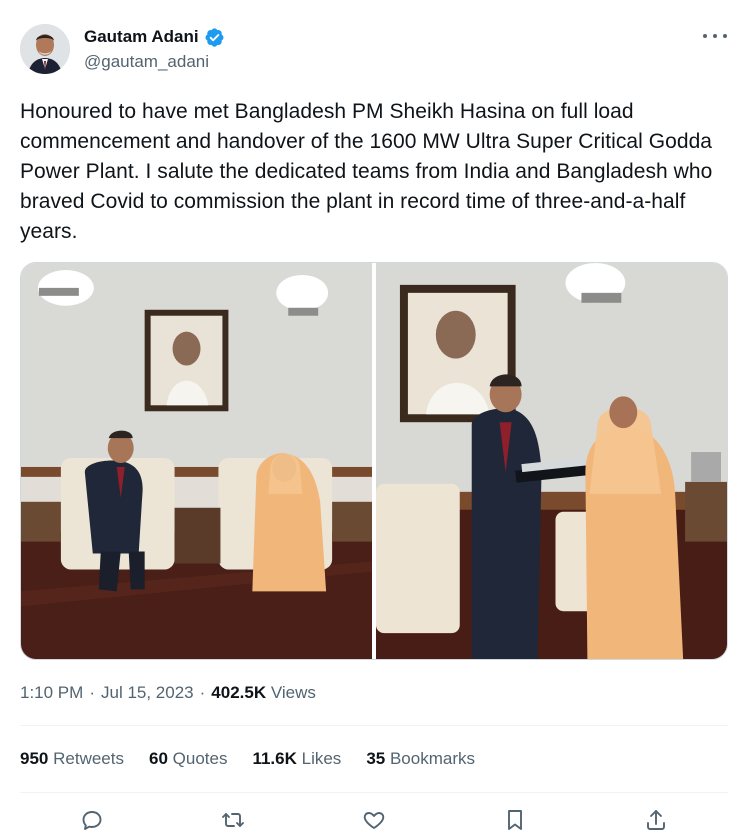  Describe the element at coordinates (432, 758) in the screenshot. I see `bookmarks-label: Bookmarks` at that location.